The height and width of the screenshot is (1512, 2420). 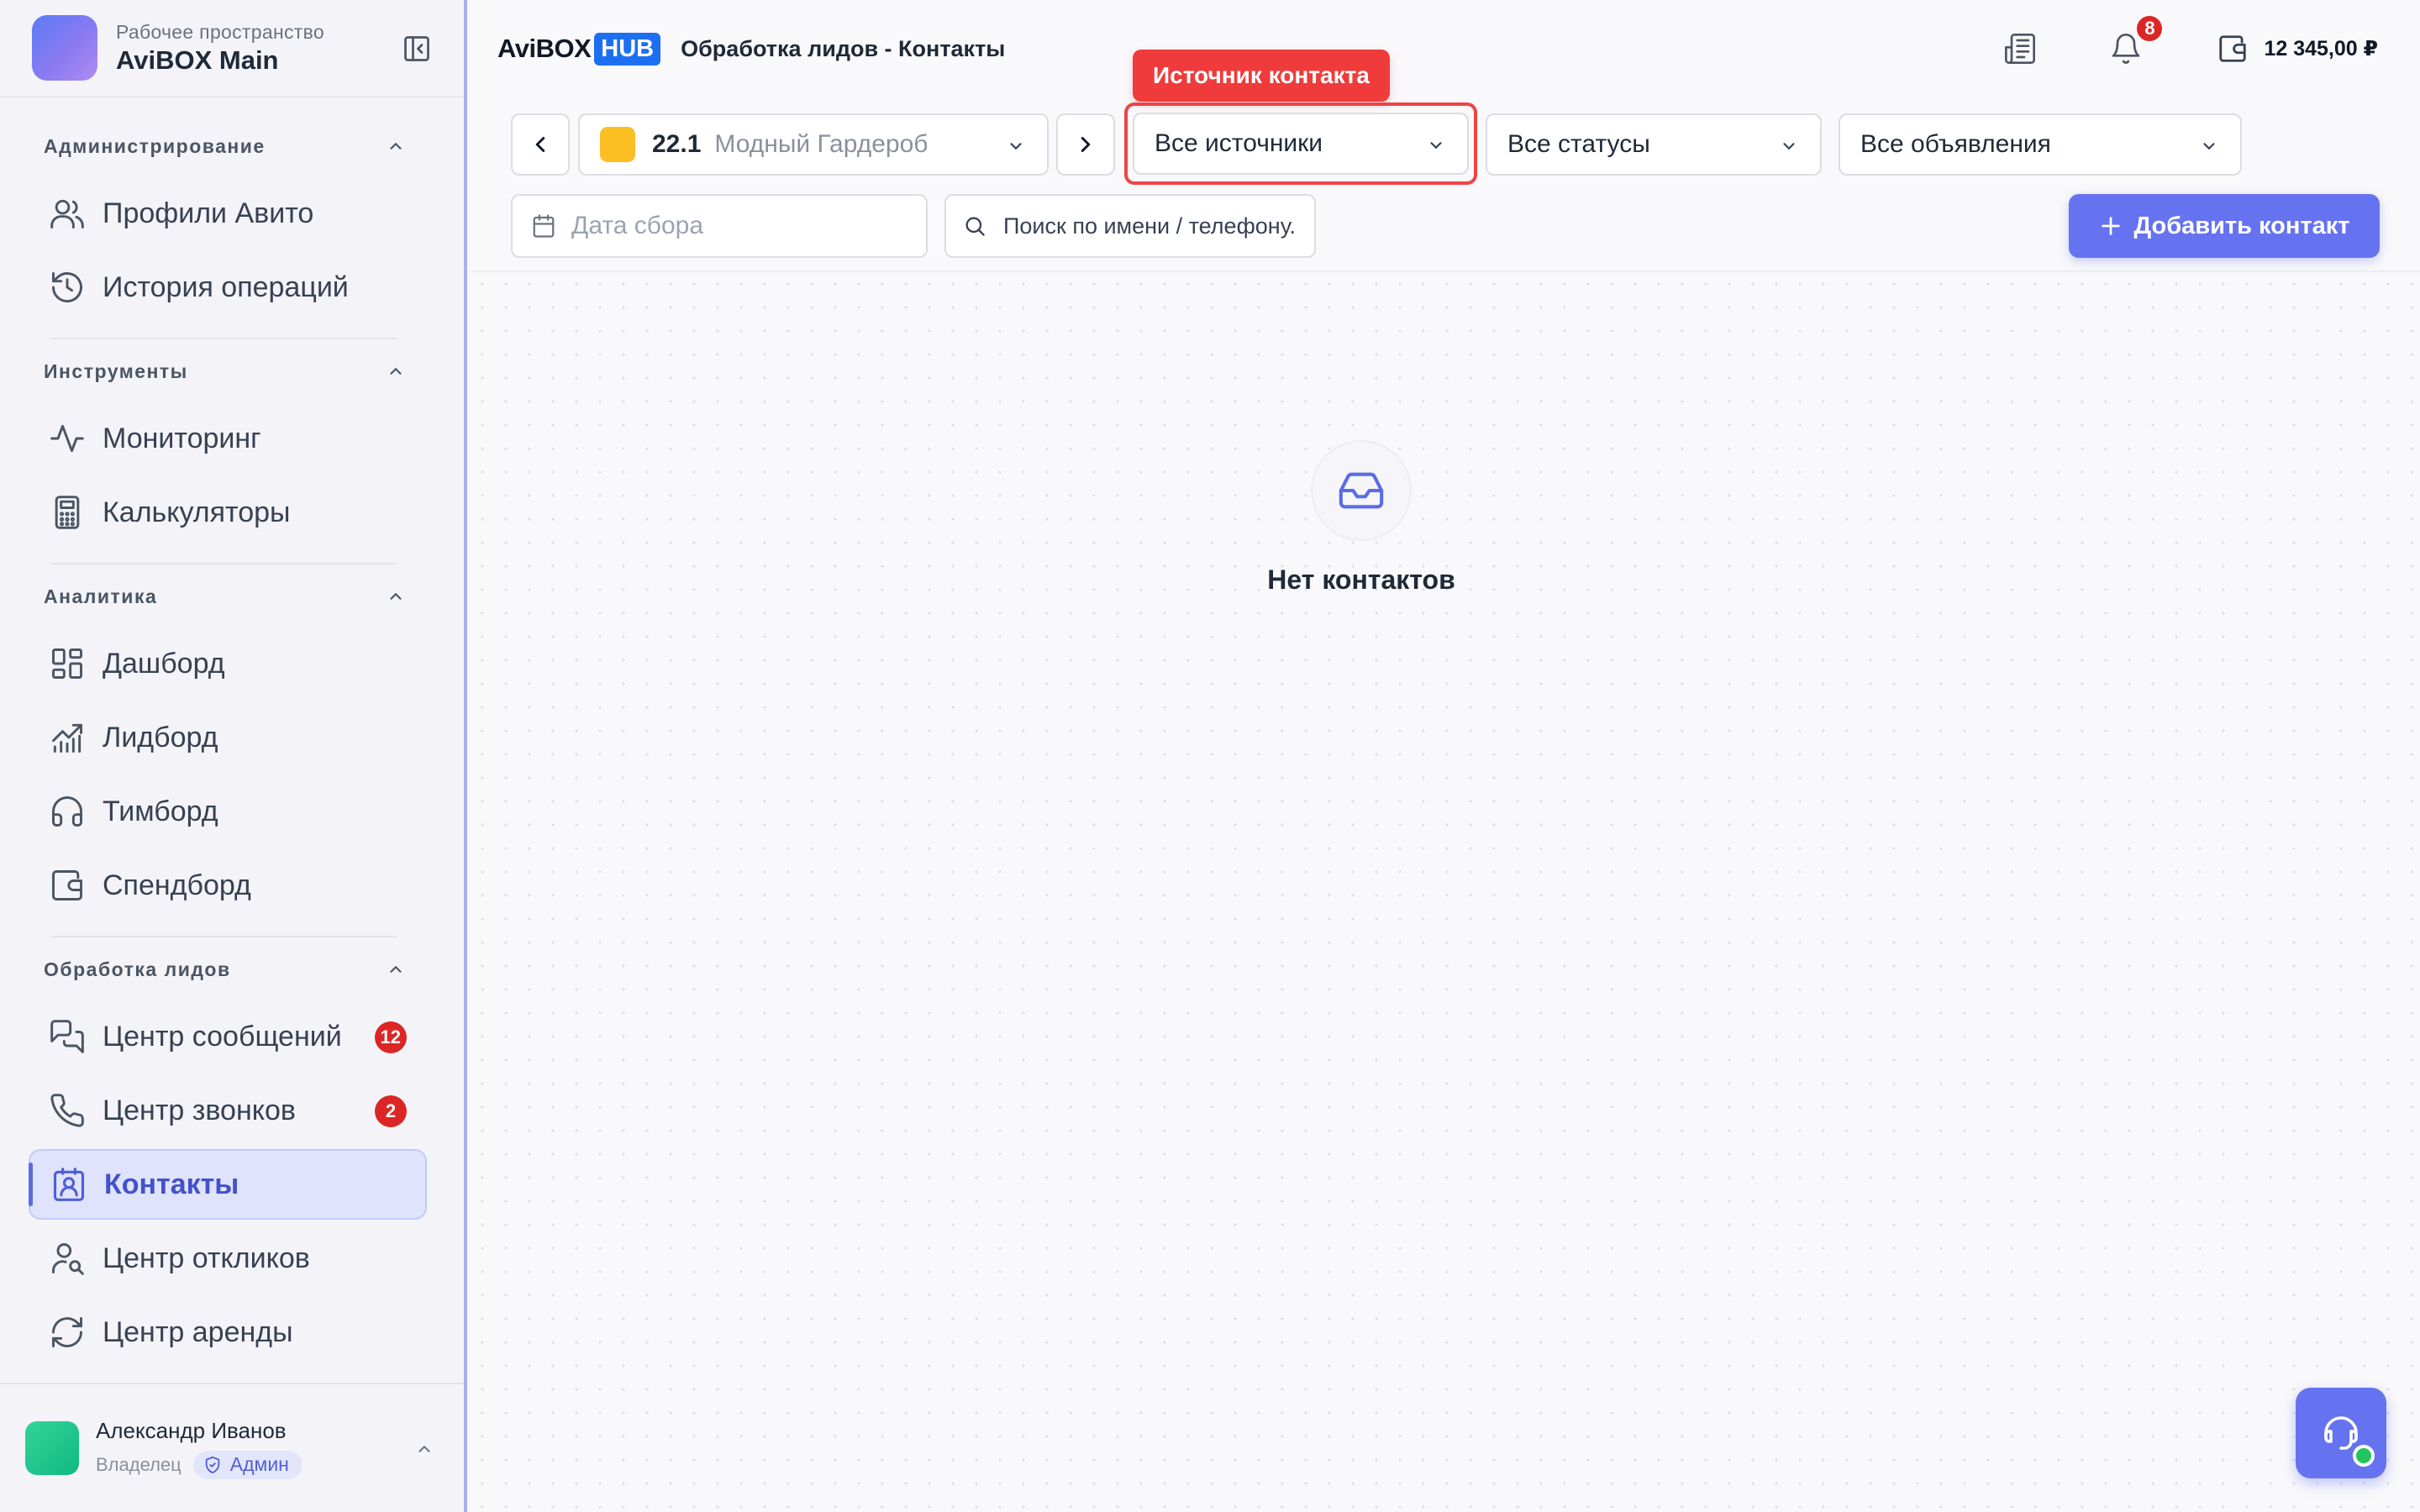 What do you see at coordinates (139, 1464) in the screenshot?
I see `user-role: Владелец` at bounding box center [139, 1464].